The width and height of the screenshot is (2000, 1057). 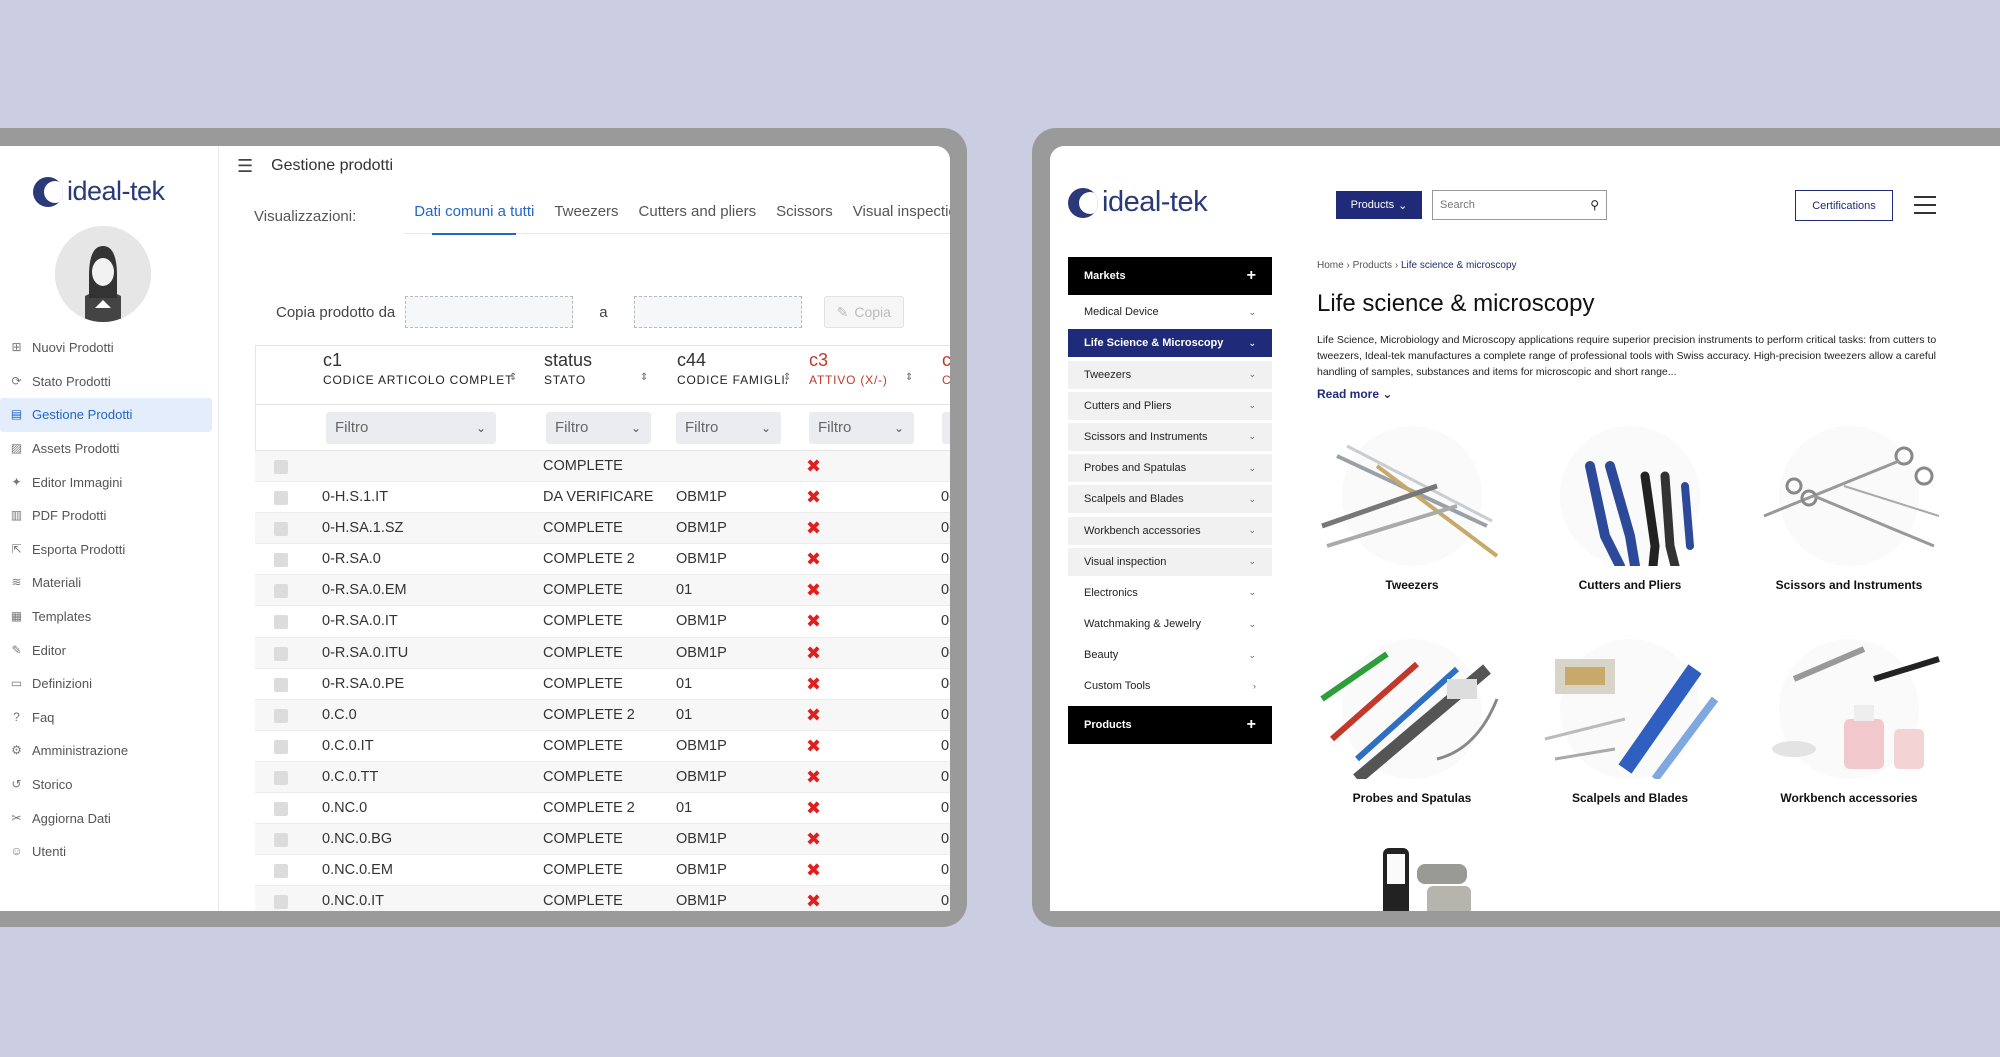 What do you see at coordinates (717, 312) in the screenshot?
I see `copy-to-input` at bounding box center [717, 312].